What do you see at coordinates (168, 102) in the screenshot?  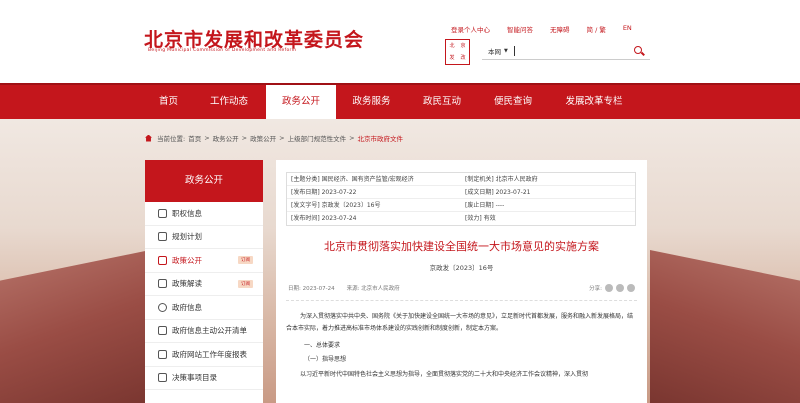 I see `nav-home: 首页` at bounding box center [168, 102].